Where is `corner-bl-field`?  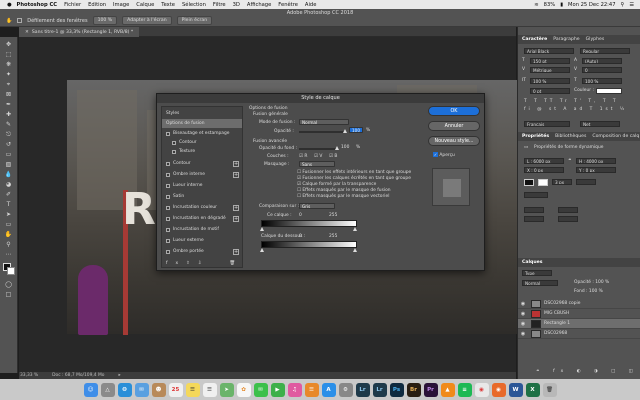 corner-bl-field is located at coordinates (534, 219).